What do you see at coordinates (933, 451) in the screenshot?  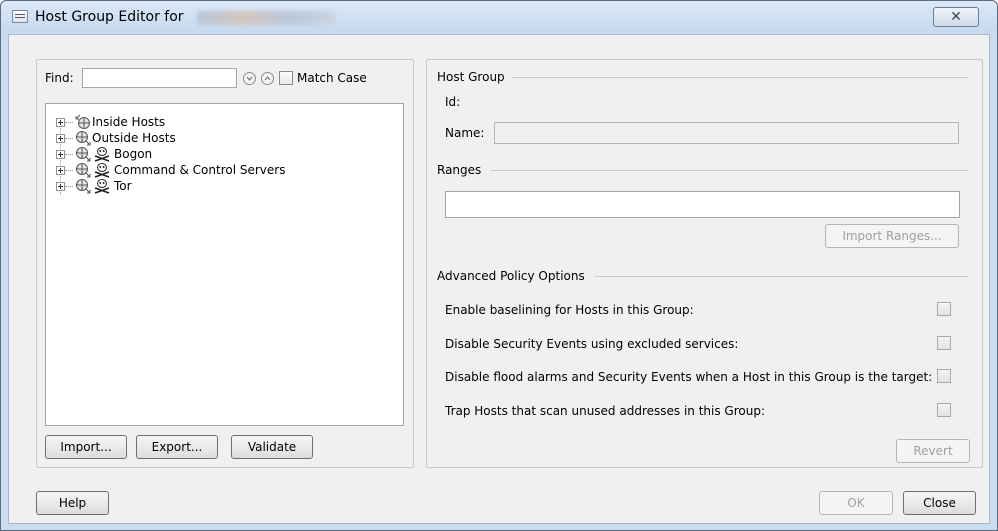 I see `revert-button: Revert` at bounding box center [933, 451].